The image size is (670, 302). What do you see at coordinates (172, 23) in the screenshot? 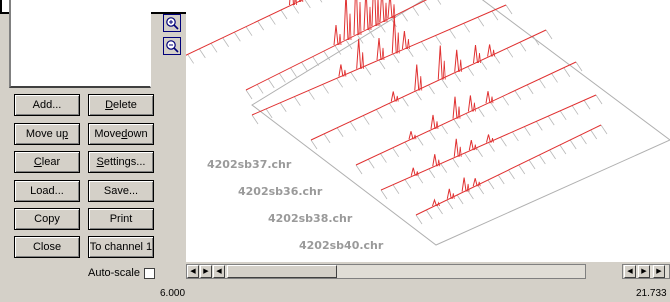
I see `zoom-in-button` at bounding box center [172, 23].